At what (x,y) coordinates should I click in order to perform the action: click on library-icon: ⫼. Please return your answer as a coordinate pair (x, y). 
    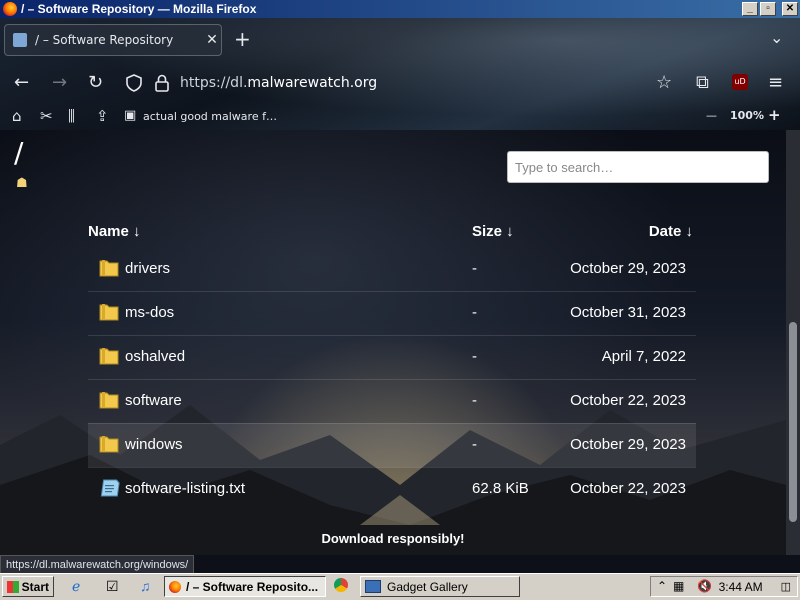
    Looking at the image, I should click on (71, 116).